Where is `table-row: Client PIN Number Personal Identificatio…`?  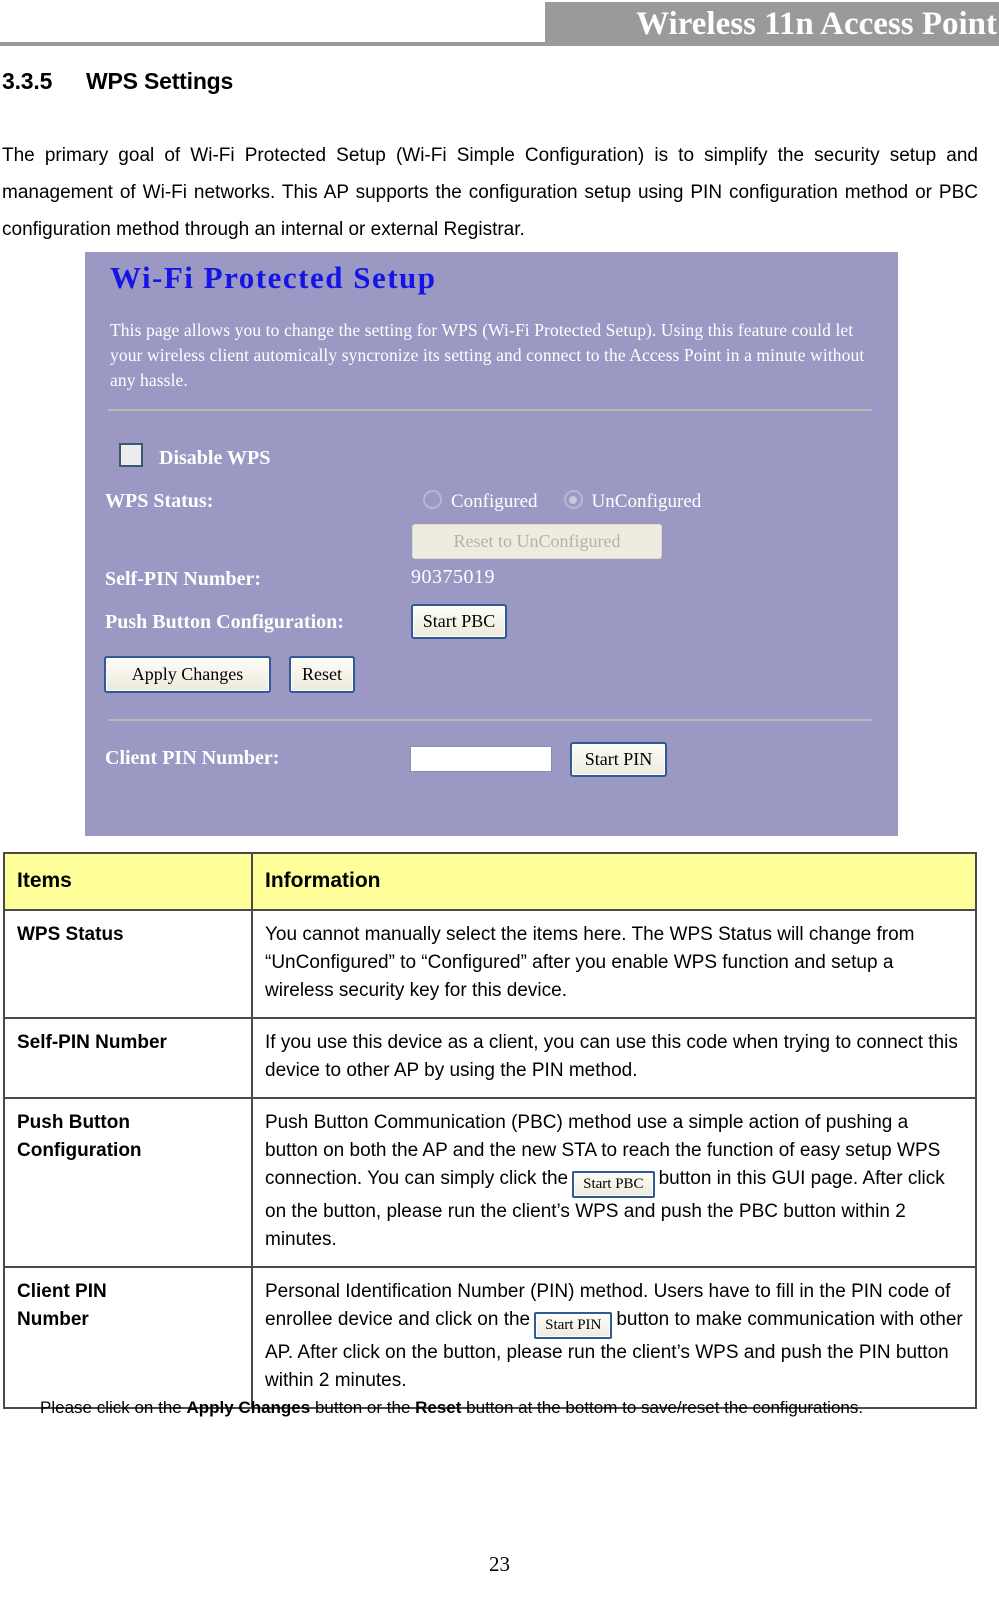
table-row: Client PIN Number Personal Identificatio… is located at coordinates (490, 1337).